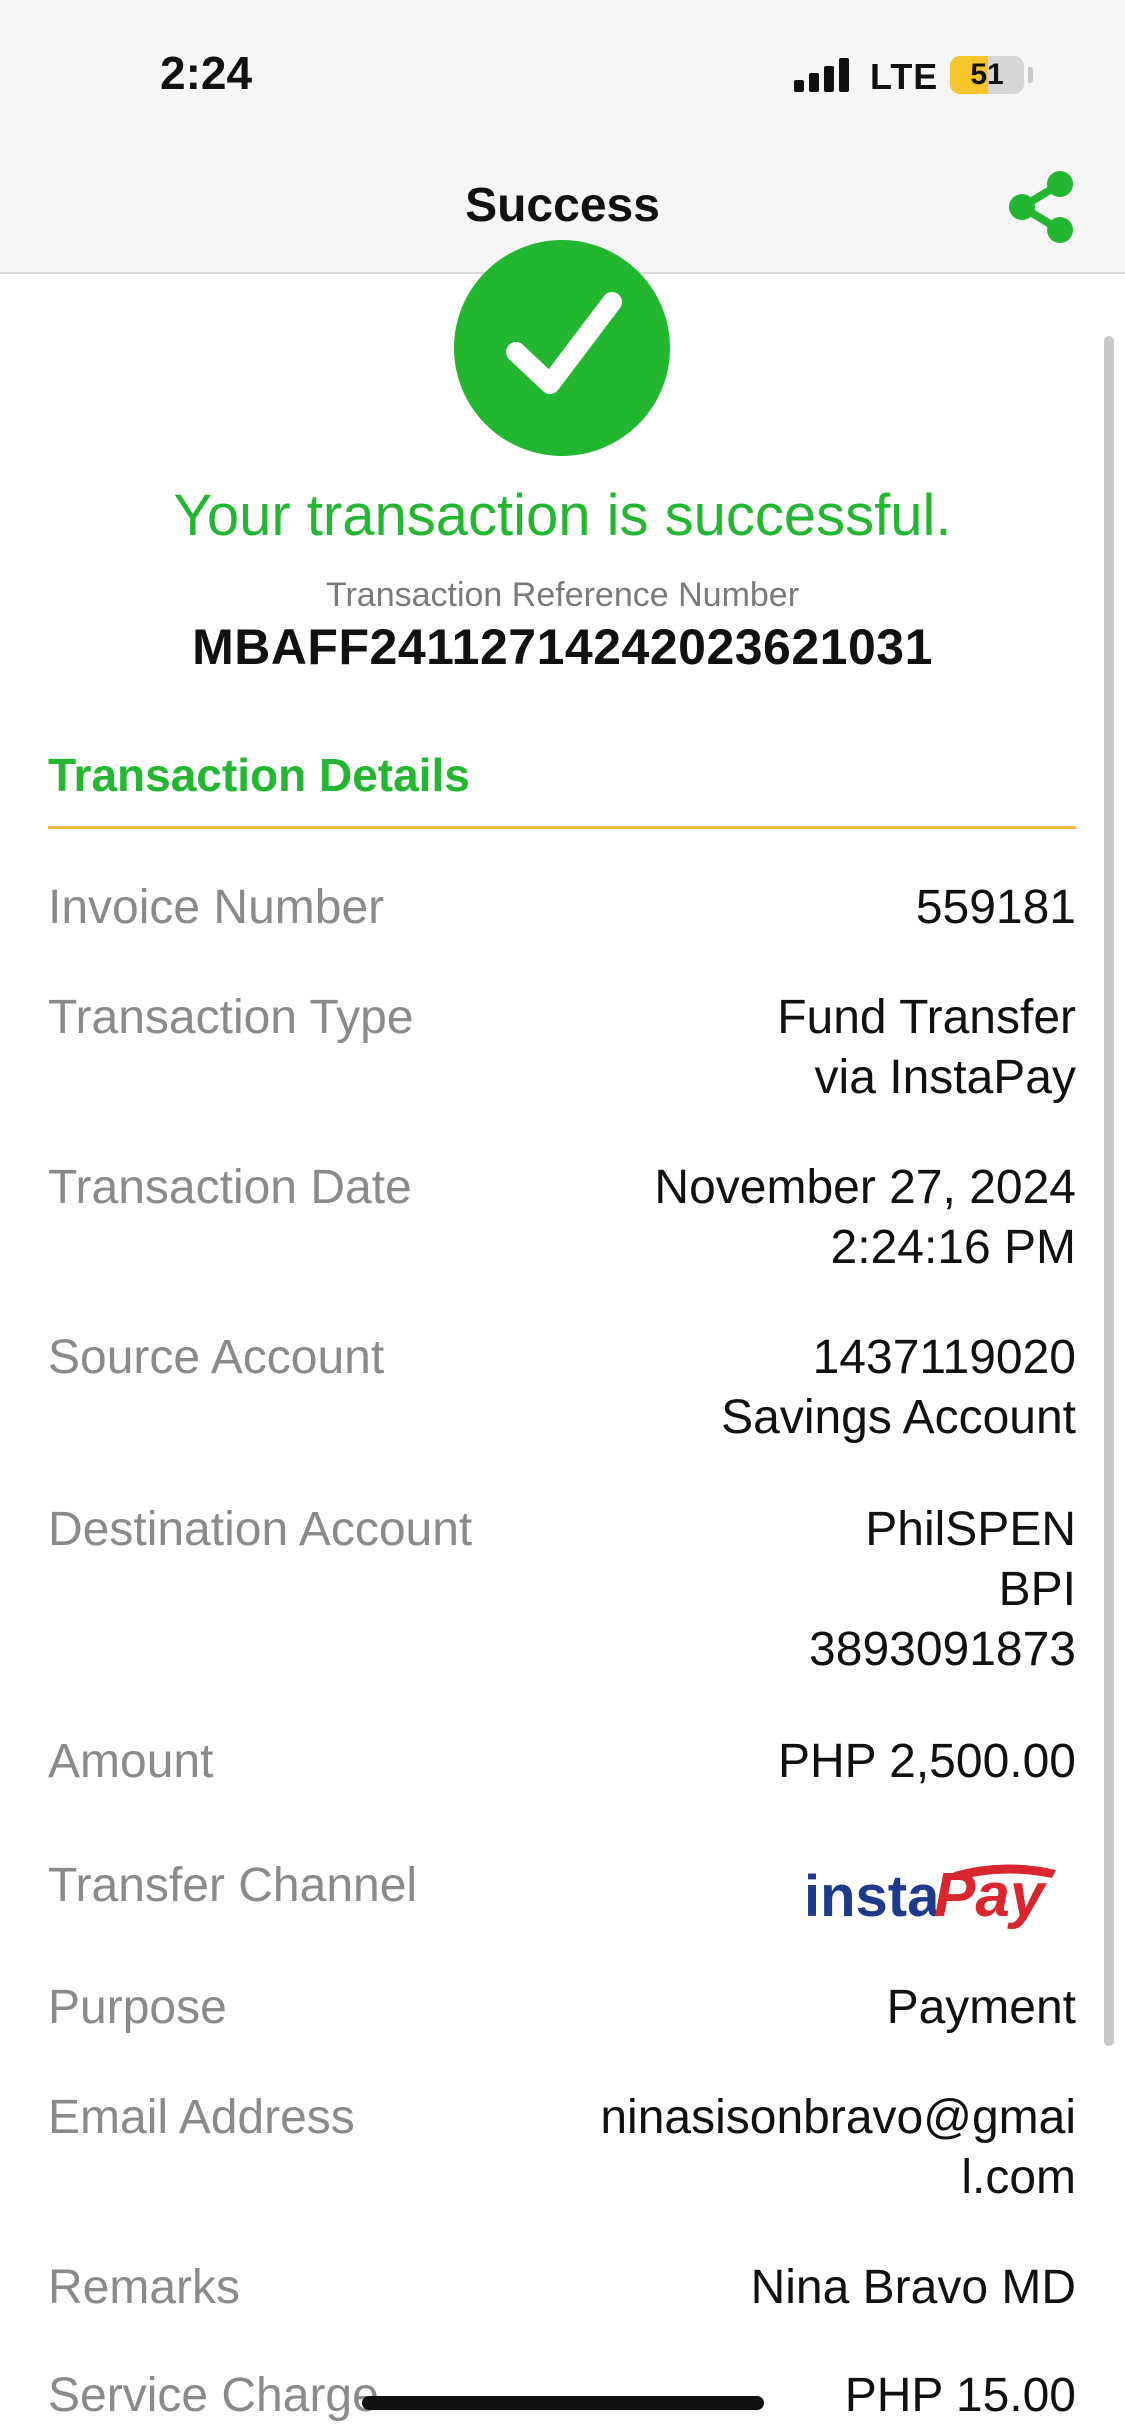  What do you see at coordinates (991, 1895) in the screenshot?
I see `instapay-logo-text-2: Pay` at bounding box center [991, 1895].